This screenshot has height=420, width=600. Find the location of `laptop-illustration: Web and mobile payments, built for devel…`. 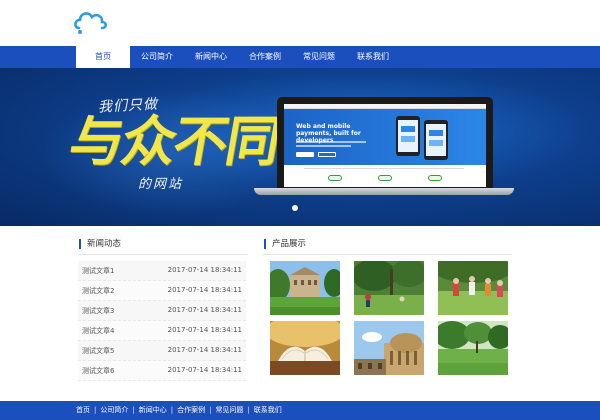

laptop-illustration: Web and mobile payments, built for devel… is located at coordinates (384, 147).